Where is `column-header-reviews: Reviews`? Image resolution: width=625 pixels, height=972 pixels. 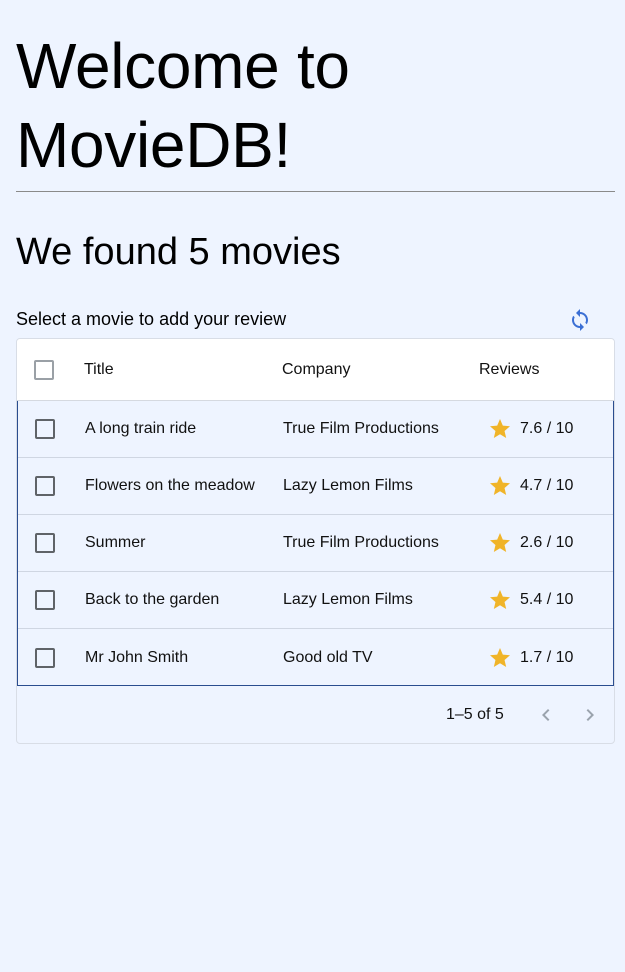 column-header-reviews: Reviews is located at coordinates (539, 369).